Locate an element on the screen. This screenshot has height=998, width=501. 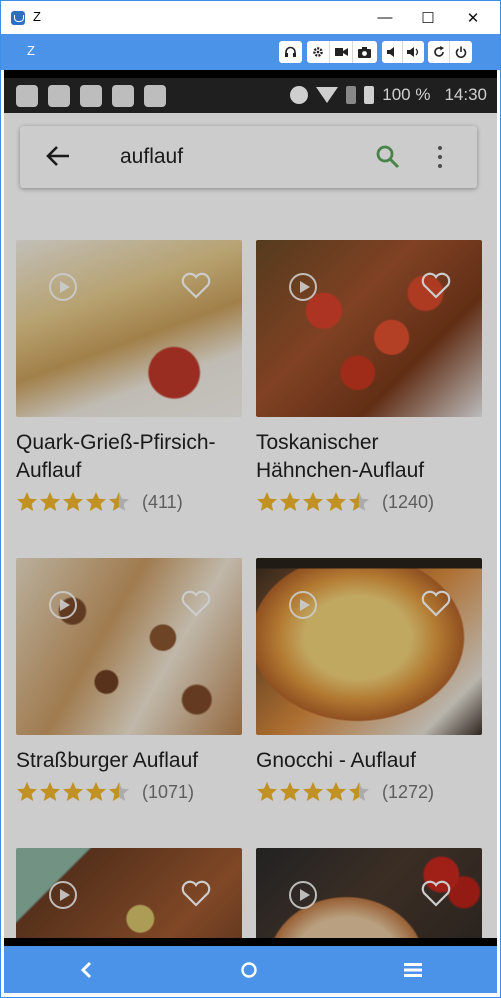
close-button: ✕ is located at coordinates (473, 17).